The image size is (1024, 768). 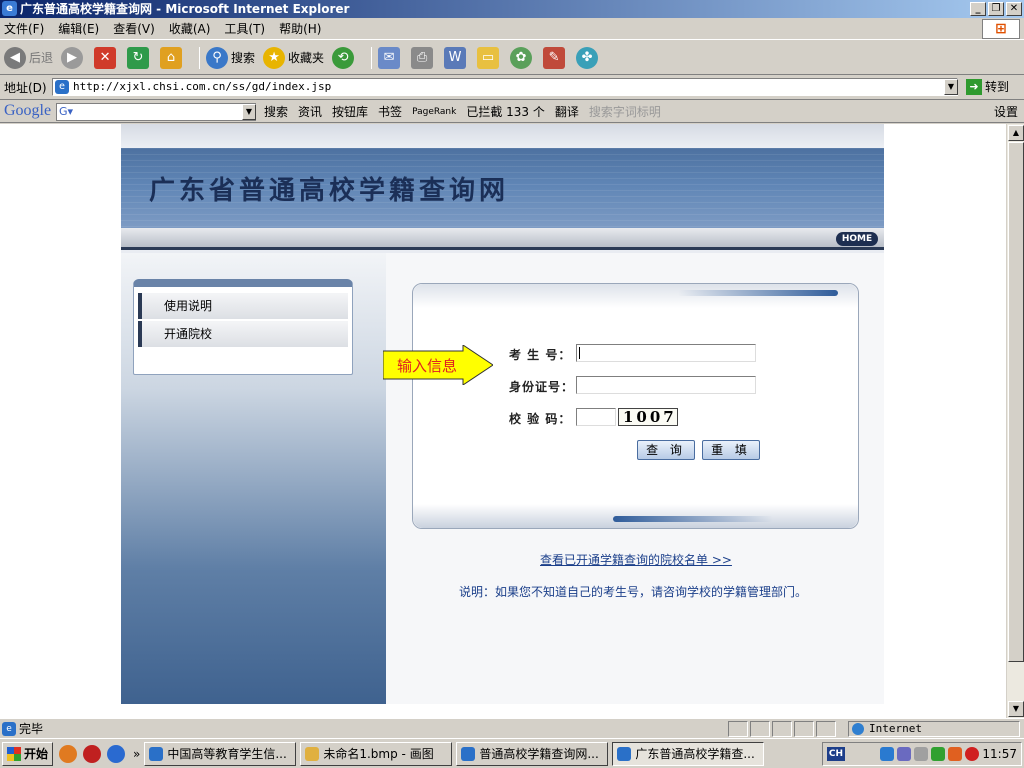 What do you see at coordinates (27, 111) in the screenshot?
I see `google-logo: Google` at bounding box center [27, 111].